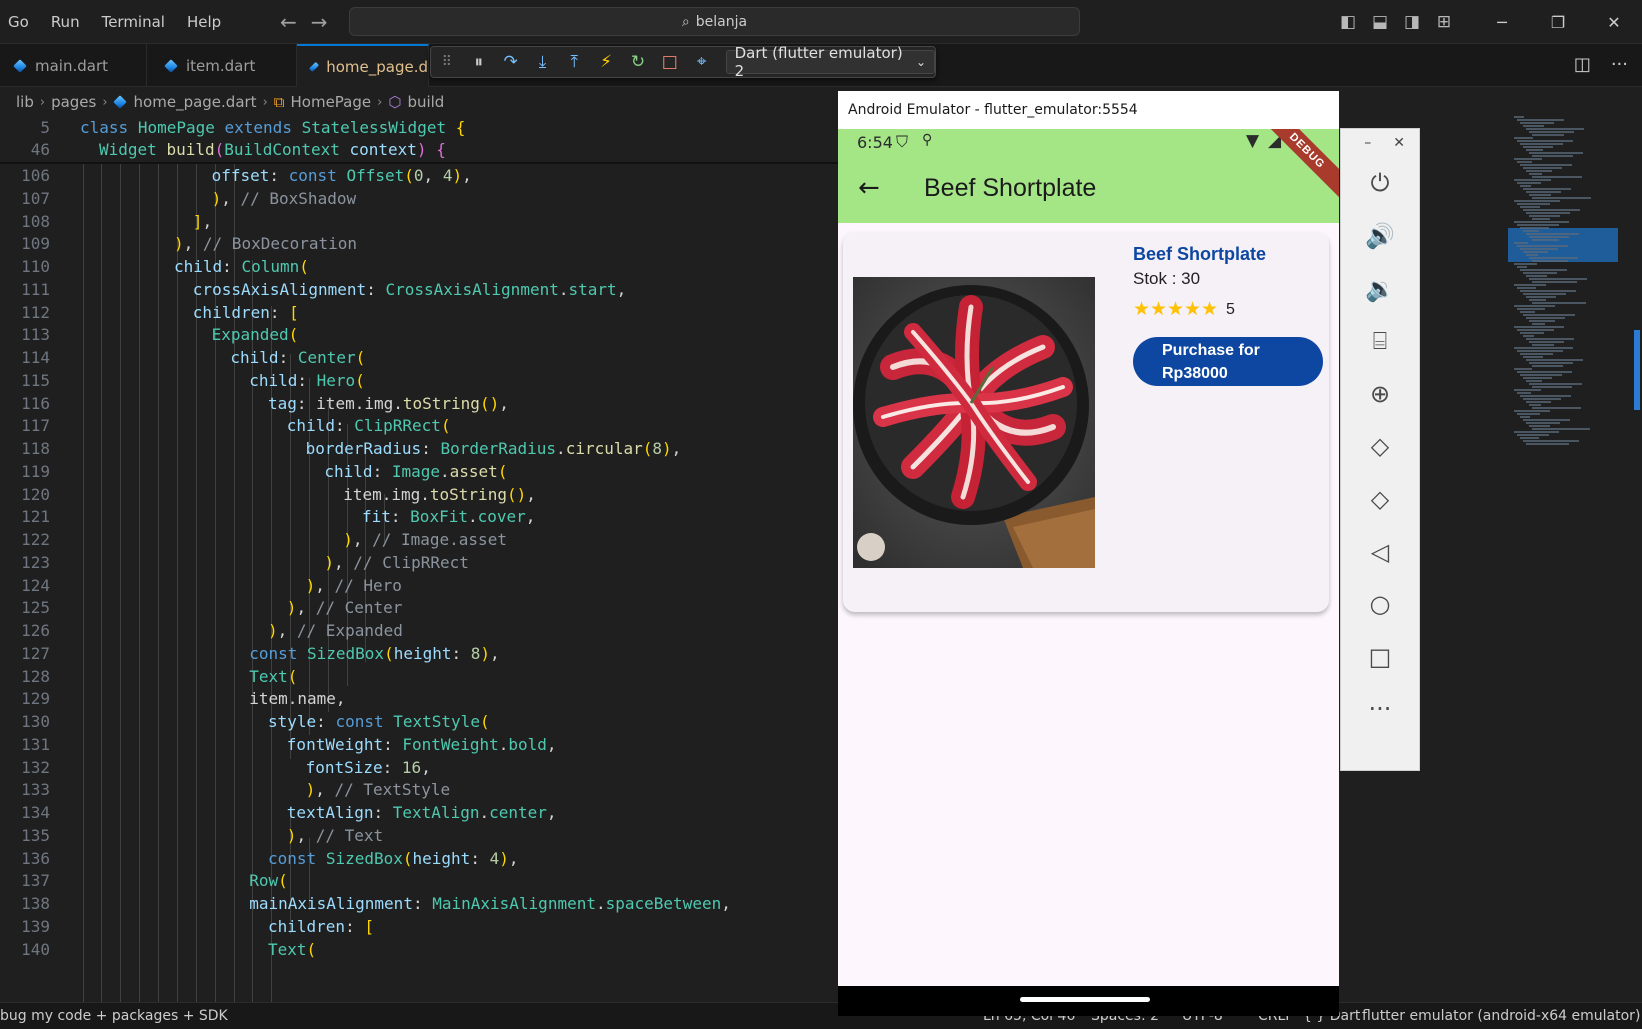  Describe the element at coordinates (1380, 604) in the screenshot. I see `home-icon: ○` at that location.